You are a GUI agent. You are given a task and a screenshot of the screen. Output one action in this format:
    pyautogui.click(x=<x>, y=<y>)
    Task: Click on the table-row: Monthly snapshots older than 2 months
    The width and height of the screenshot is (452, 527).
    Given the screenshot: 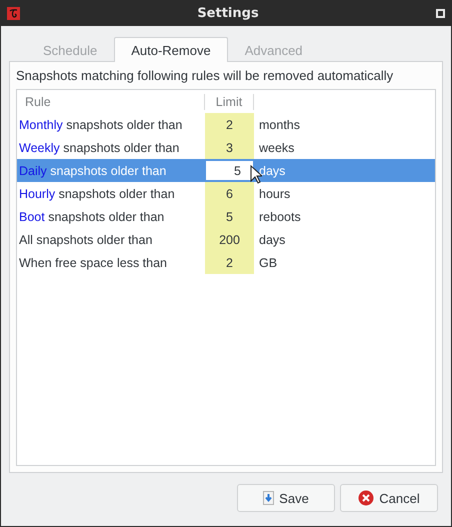 What is the action you would take?
    pyautogui.click(x=226, y=124)
    